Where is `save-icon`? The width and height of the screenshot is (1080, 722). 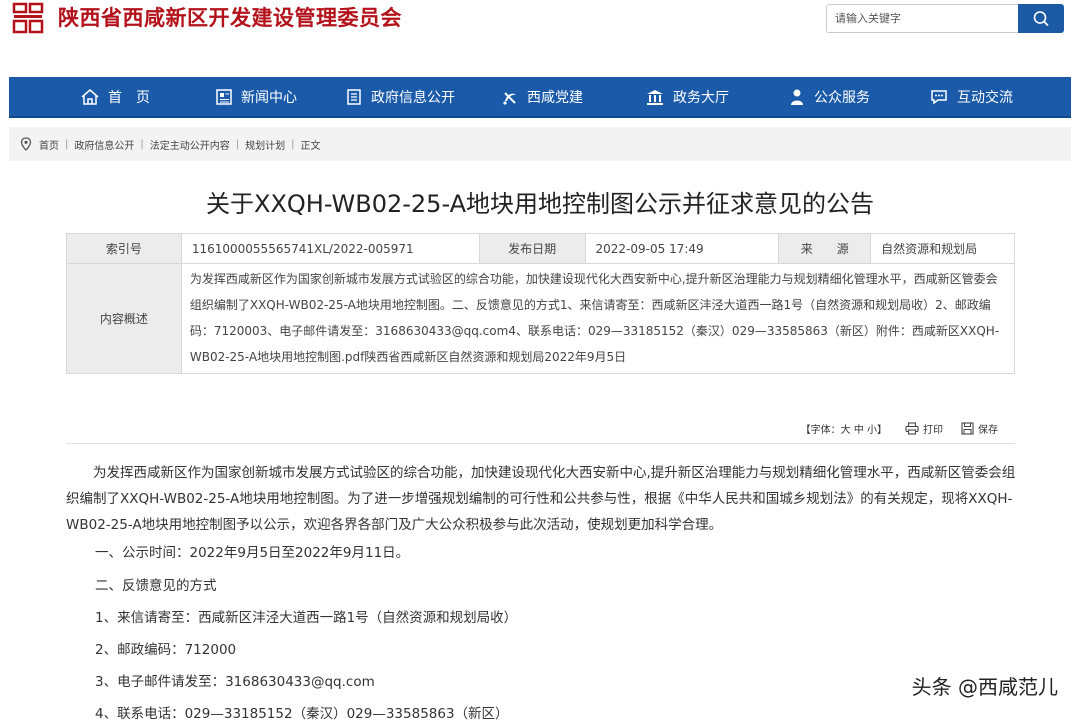
save-icon is located at coordinates (967, 428).